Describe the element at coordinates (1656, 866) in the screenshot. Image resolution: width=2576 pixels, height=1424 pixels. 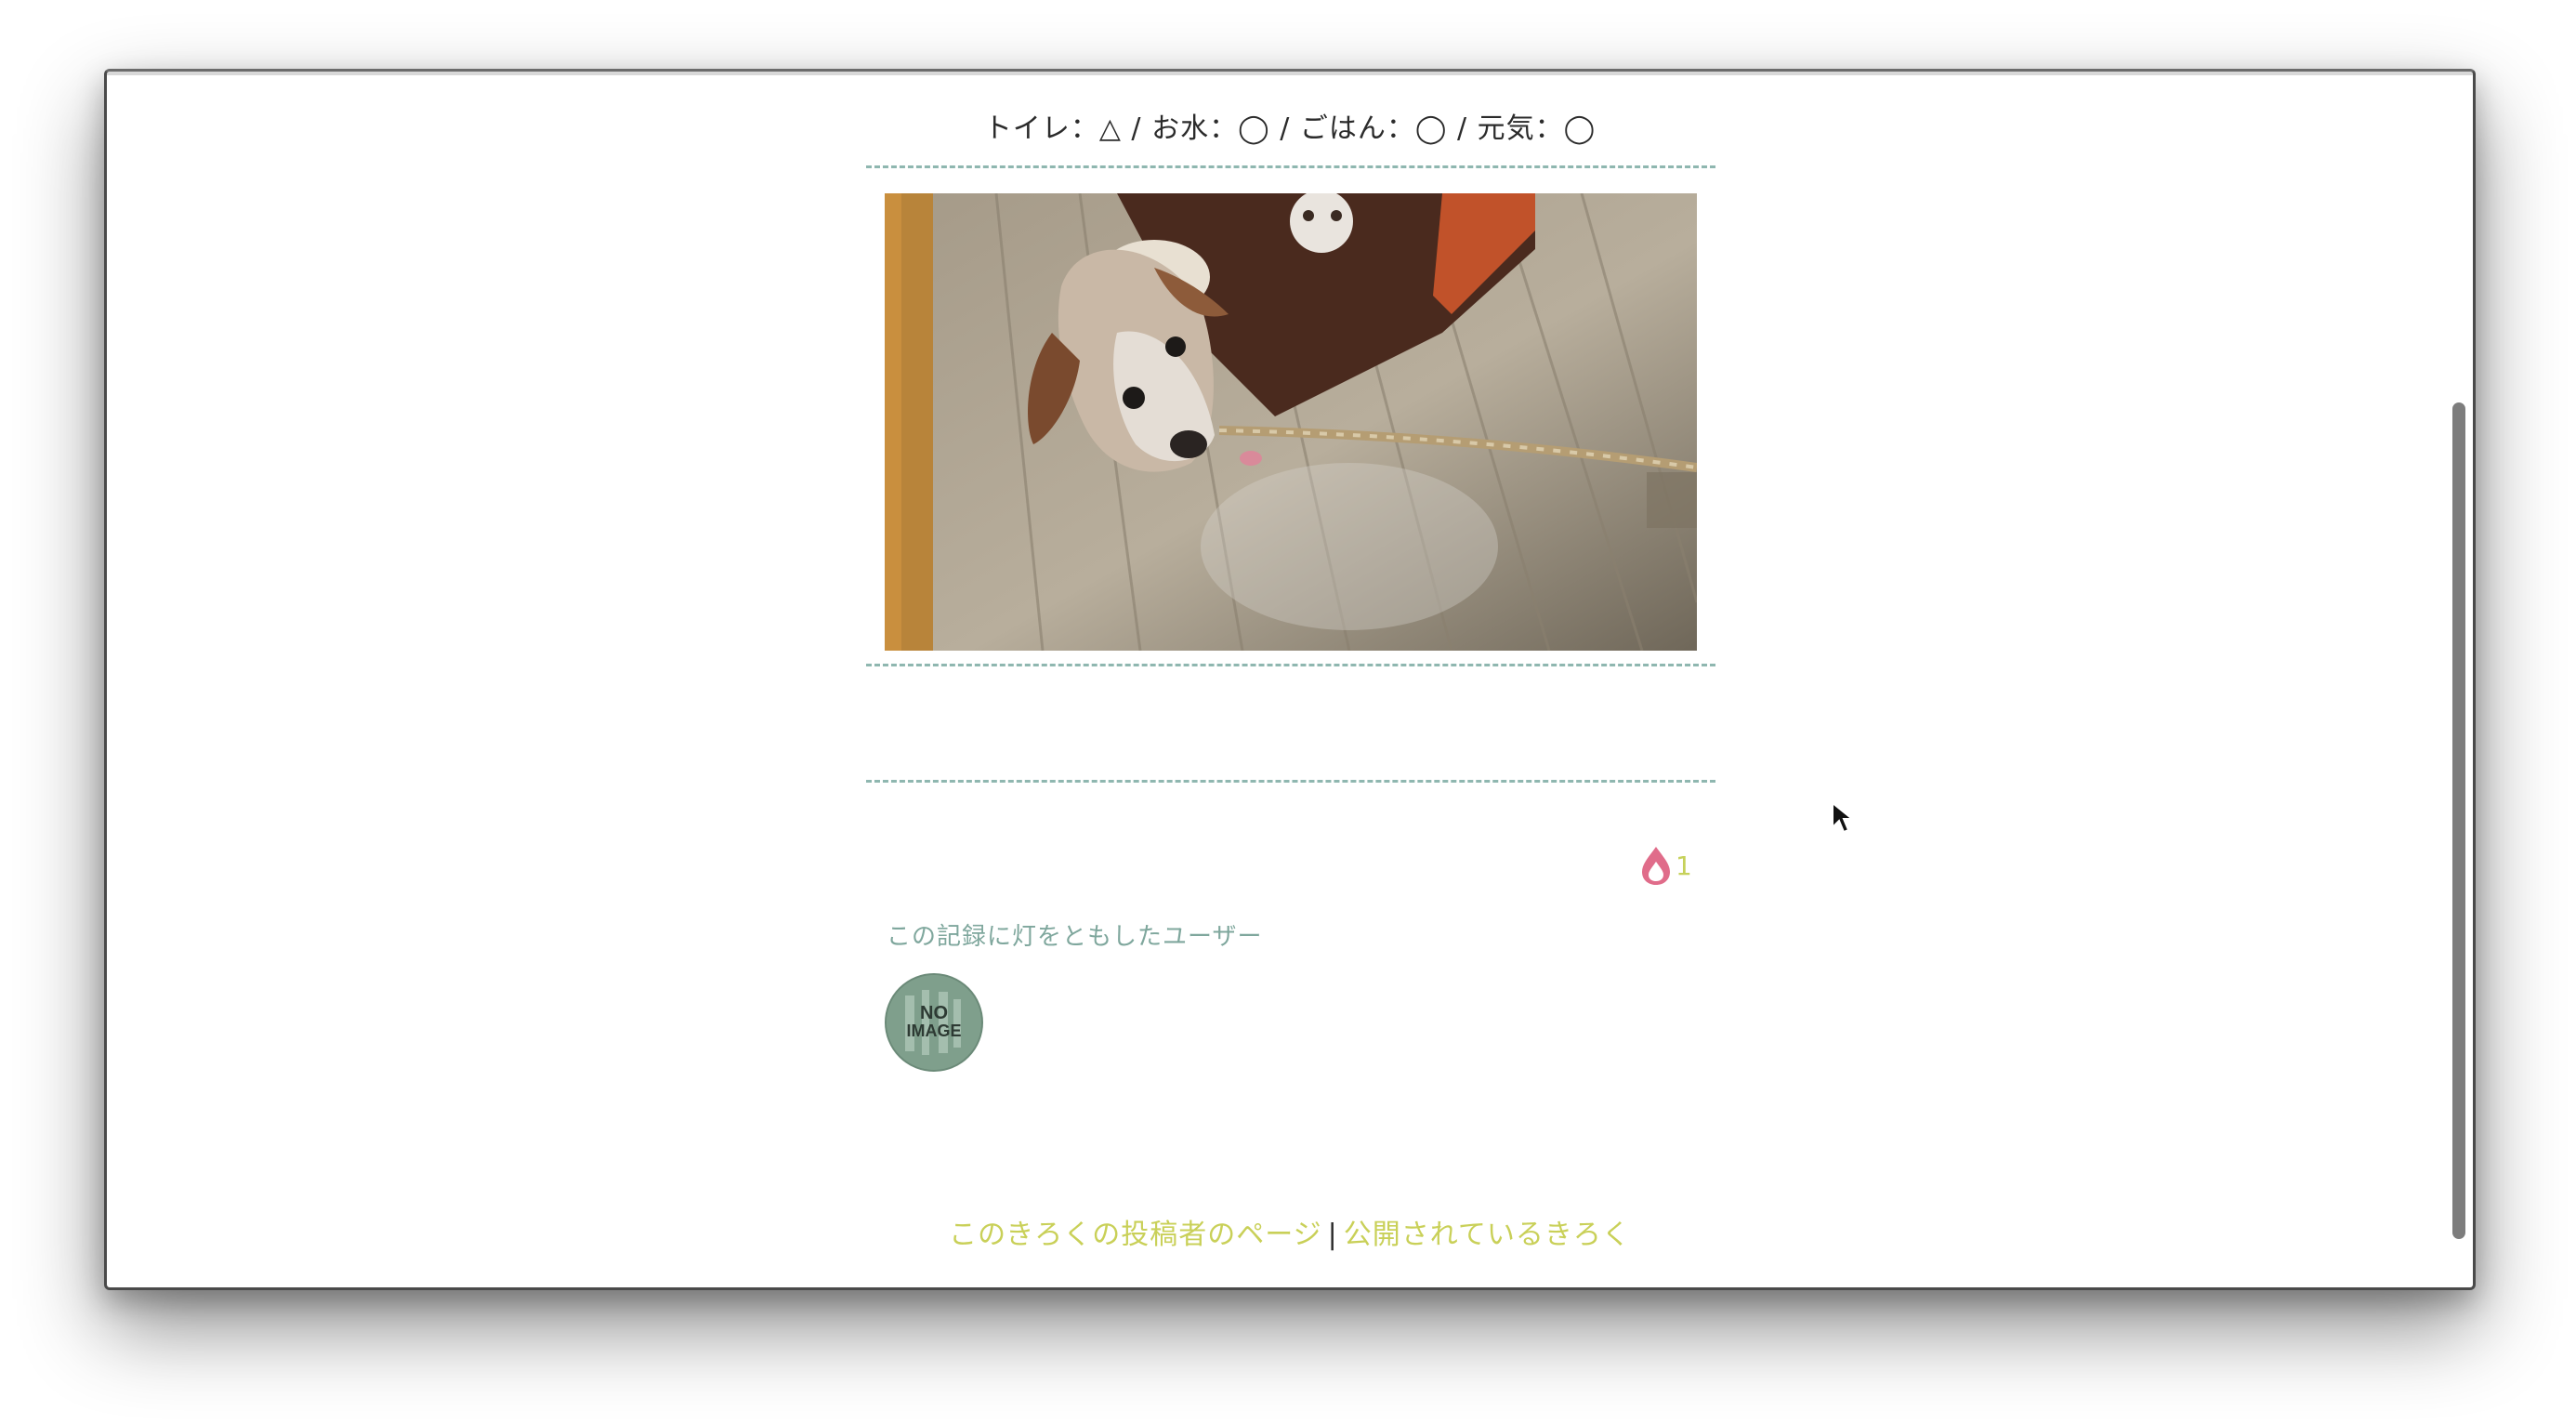
I see `flame-icon` at that location.